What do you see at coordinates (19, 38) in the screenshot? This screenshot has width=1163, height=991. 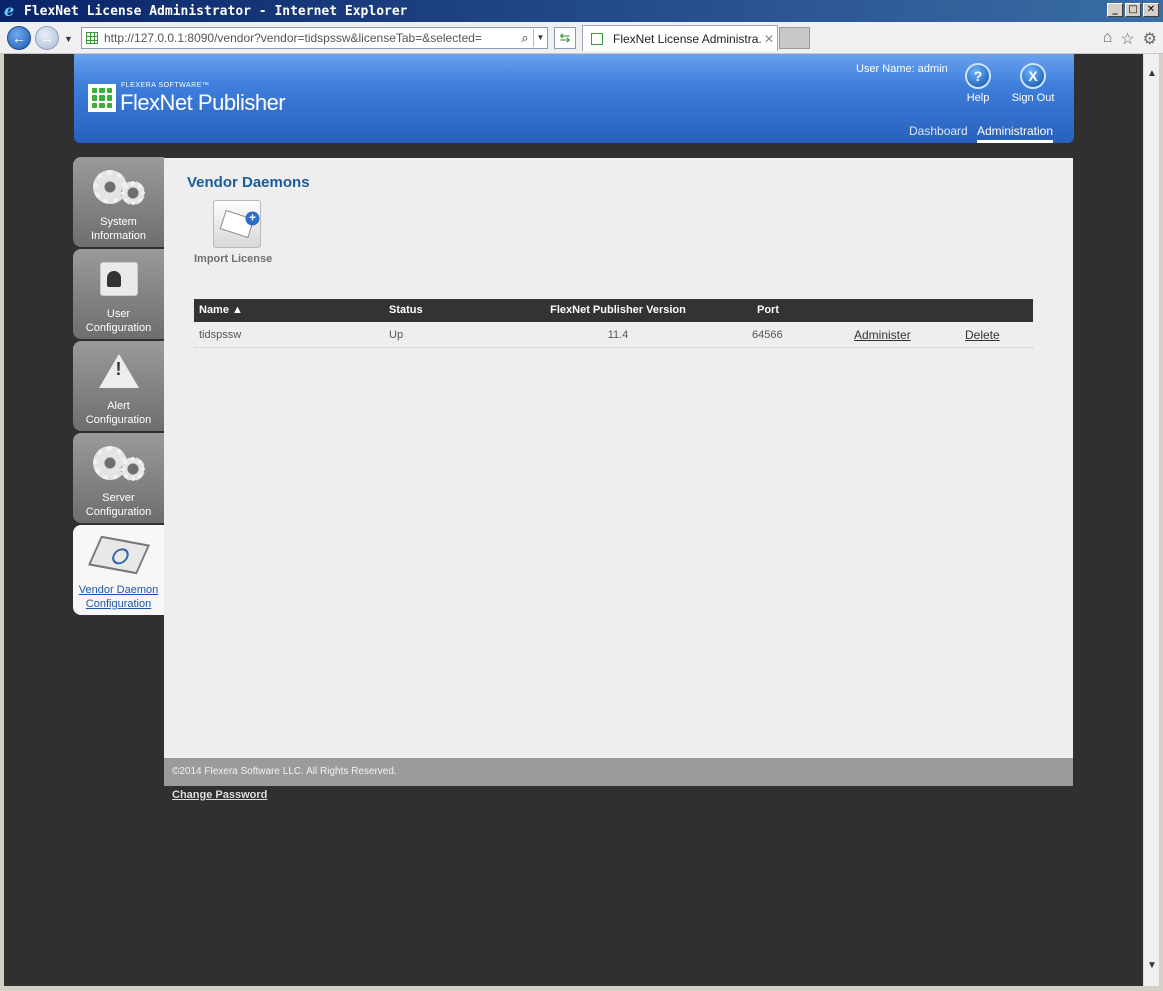 I see `back-button: ←` at bounding box center [19, 38].